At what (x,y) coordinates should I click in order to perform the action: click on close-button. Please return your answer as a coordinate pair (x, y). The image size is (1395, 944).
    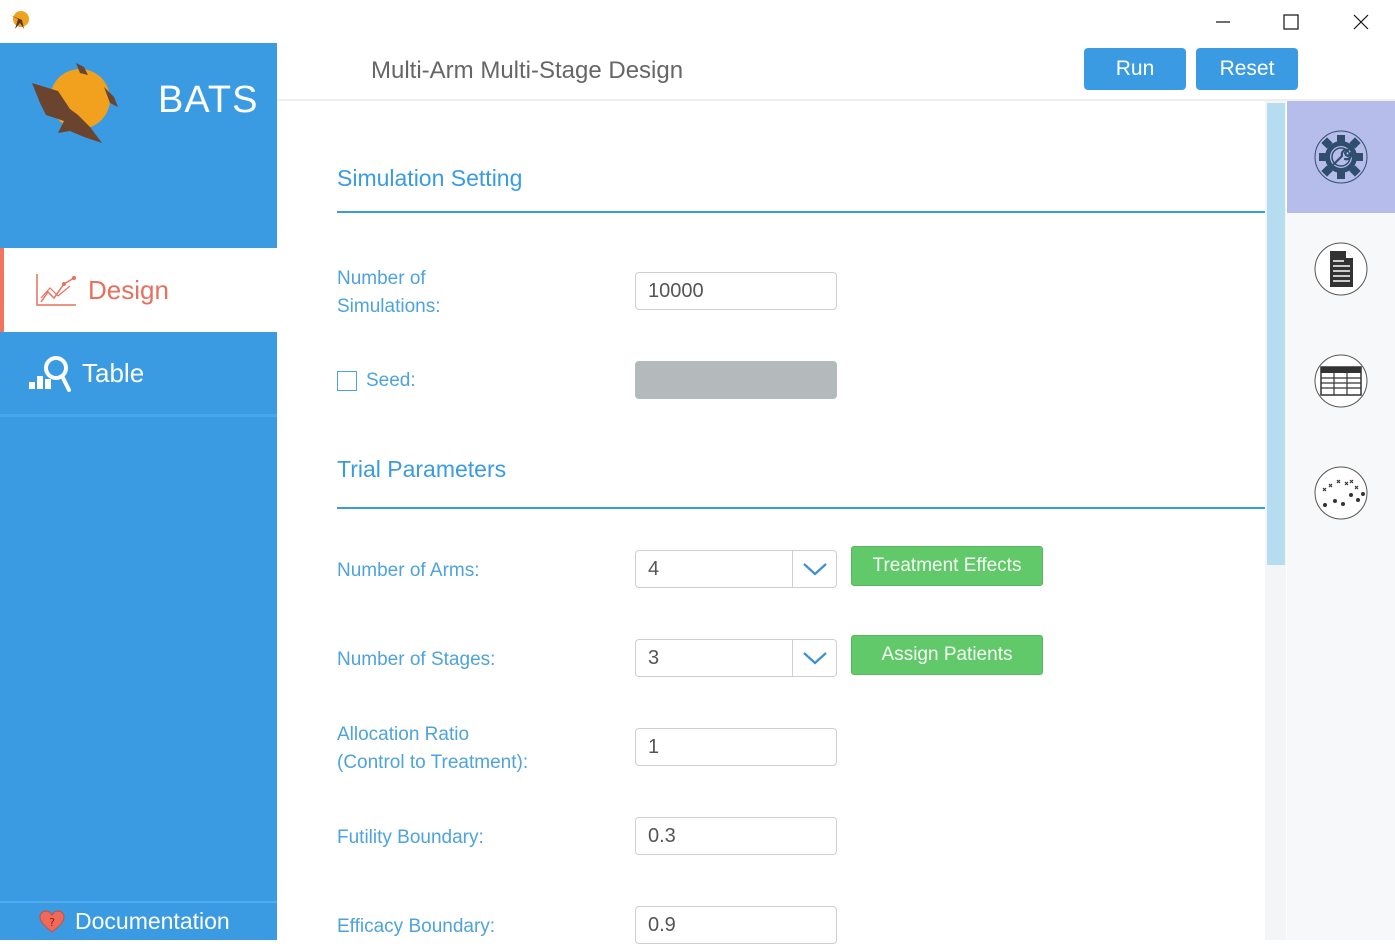
    Looking at the image, I should click on (1360, 21).